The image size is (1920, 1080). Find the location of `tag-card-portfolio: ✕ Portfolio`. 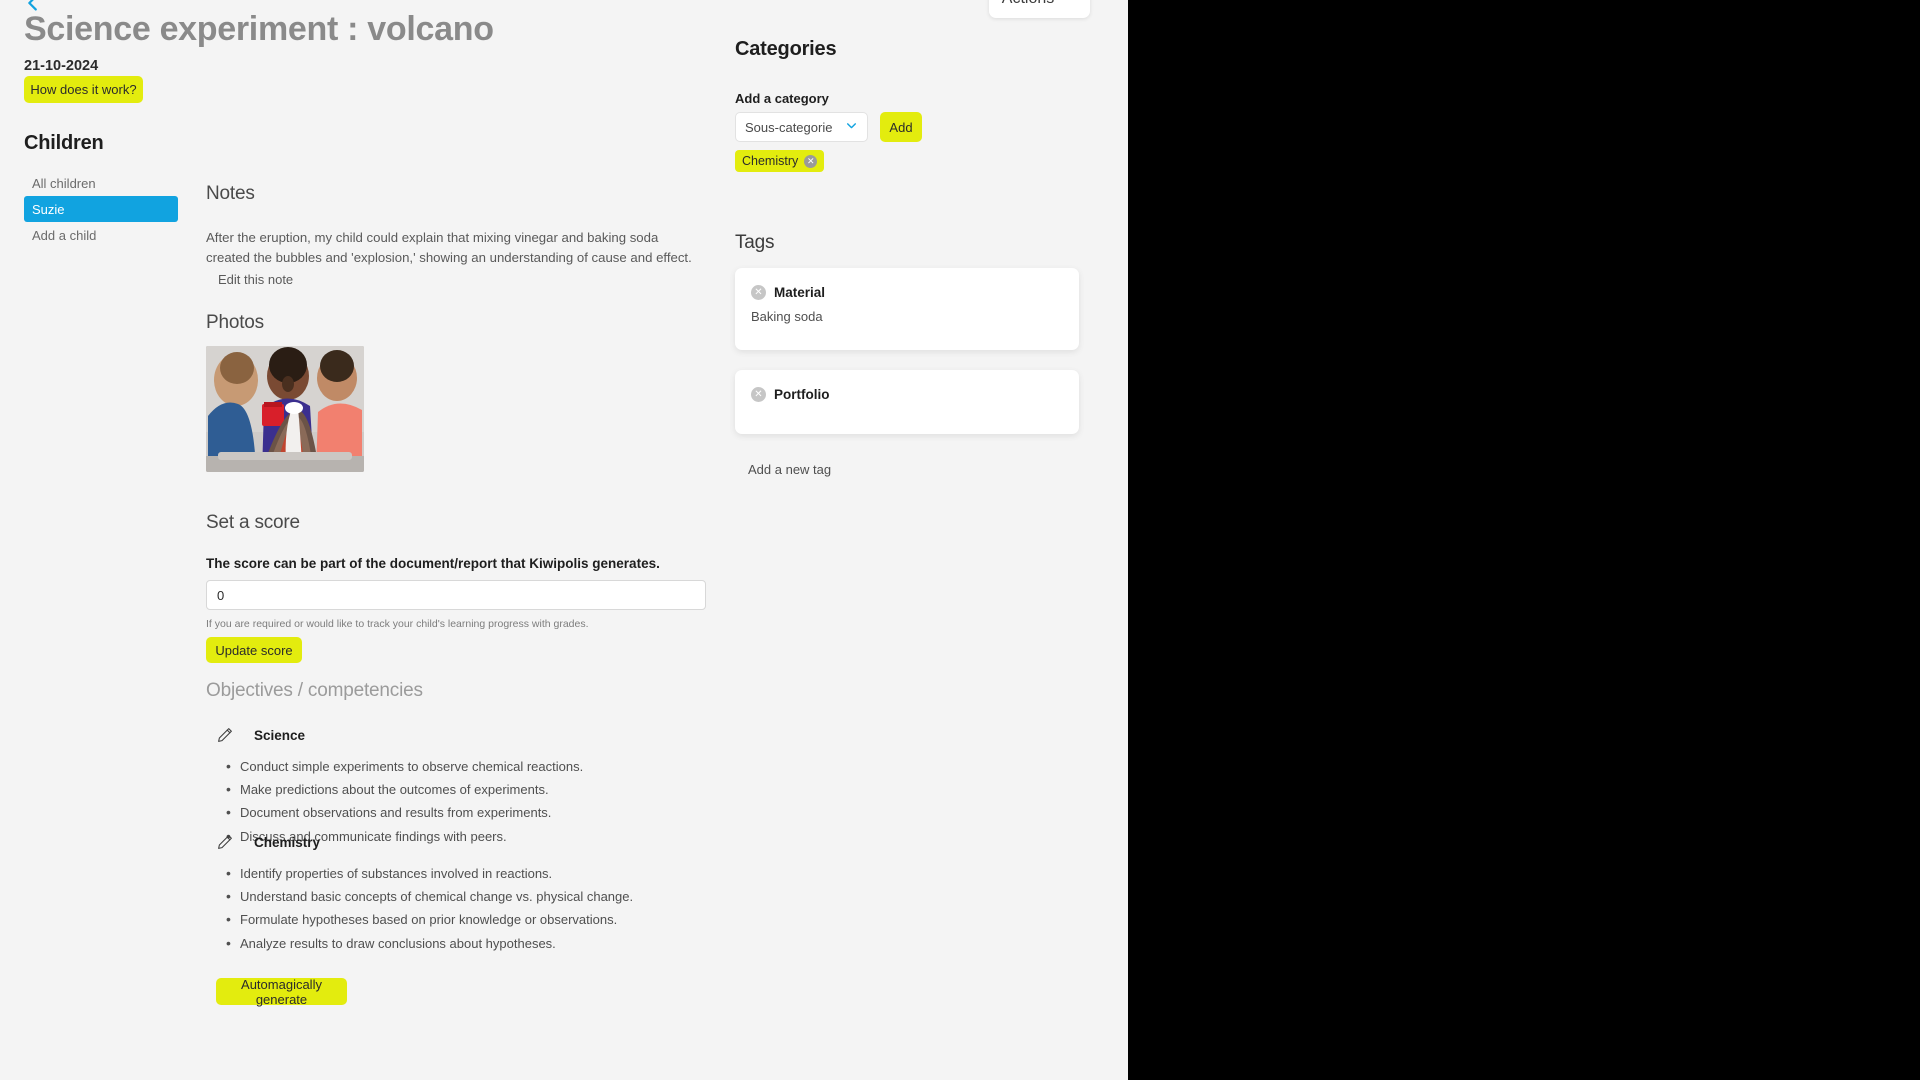

tag-card-portfolio: ✕ Portfolio is located at coordinates (907, 402).